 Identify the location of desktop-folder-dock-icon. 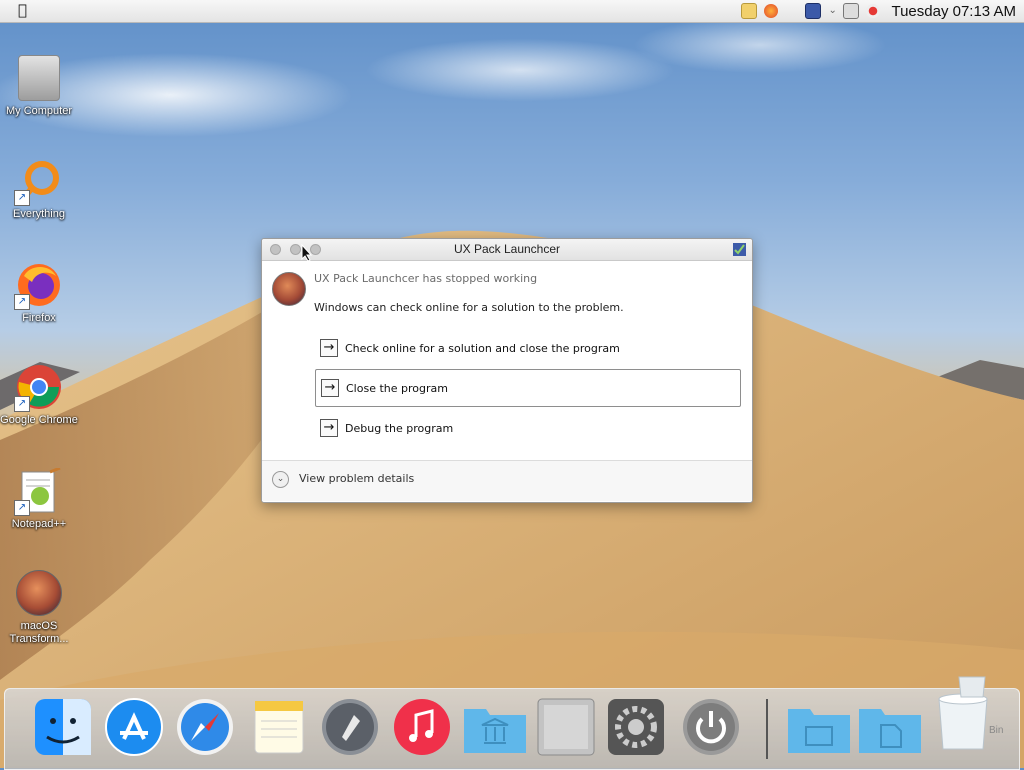
(818, 727).